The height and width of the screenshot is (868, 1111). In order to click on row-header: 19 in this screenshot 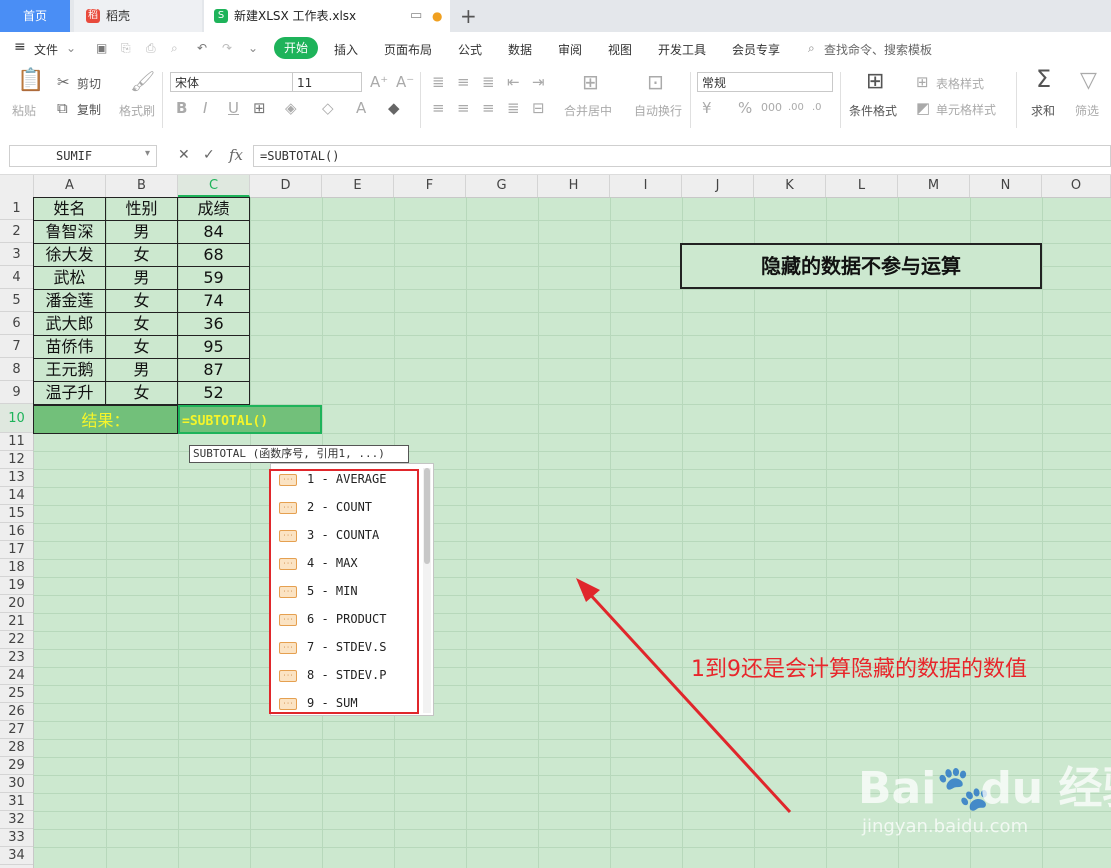, I will do `click(16, 586)`.